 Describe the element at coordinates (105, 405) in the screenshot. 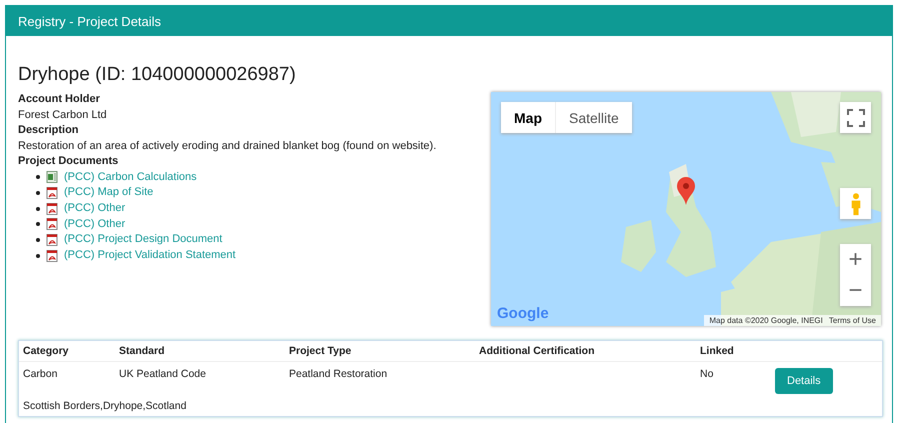

I see `location-text: Scottish Borders,Dryhope,Scotland` at that location.